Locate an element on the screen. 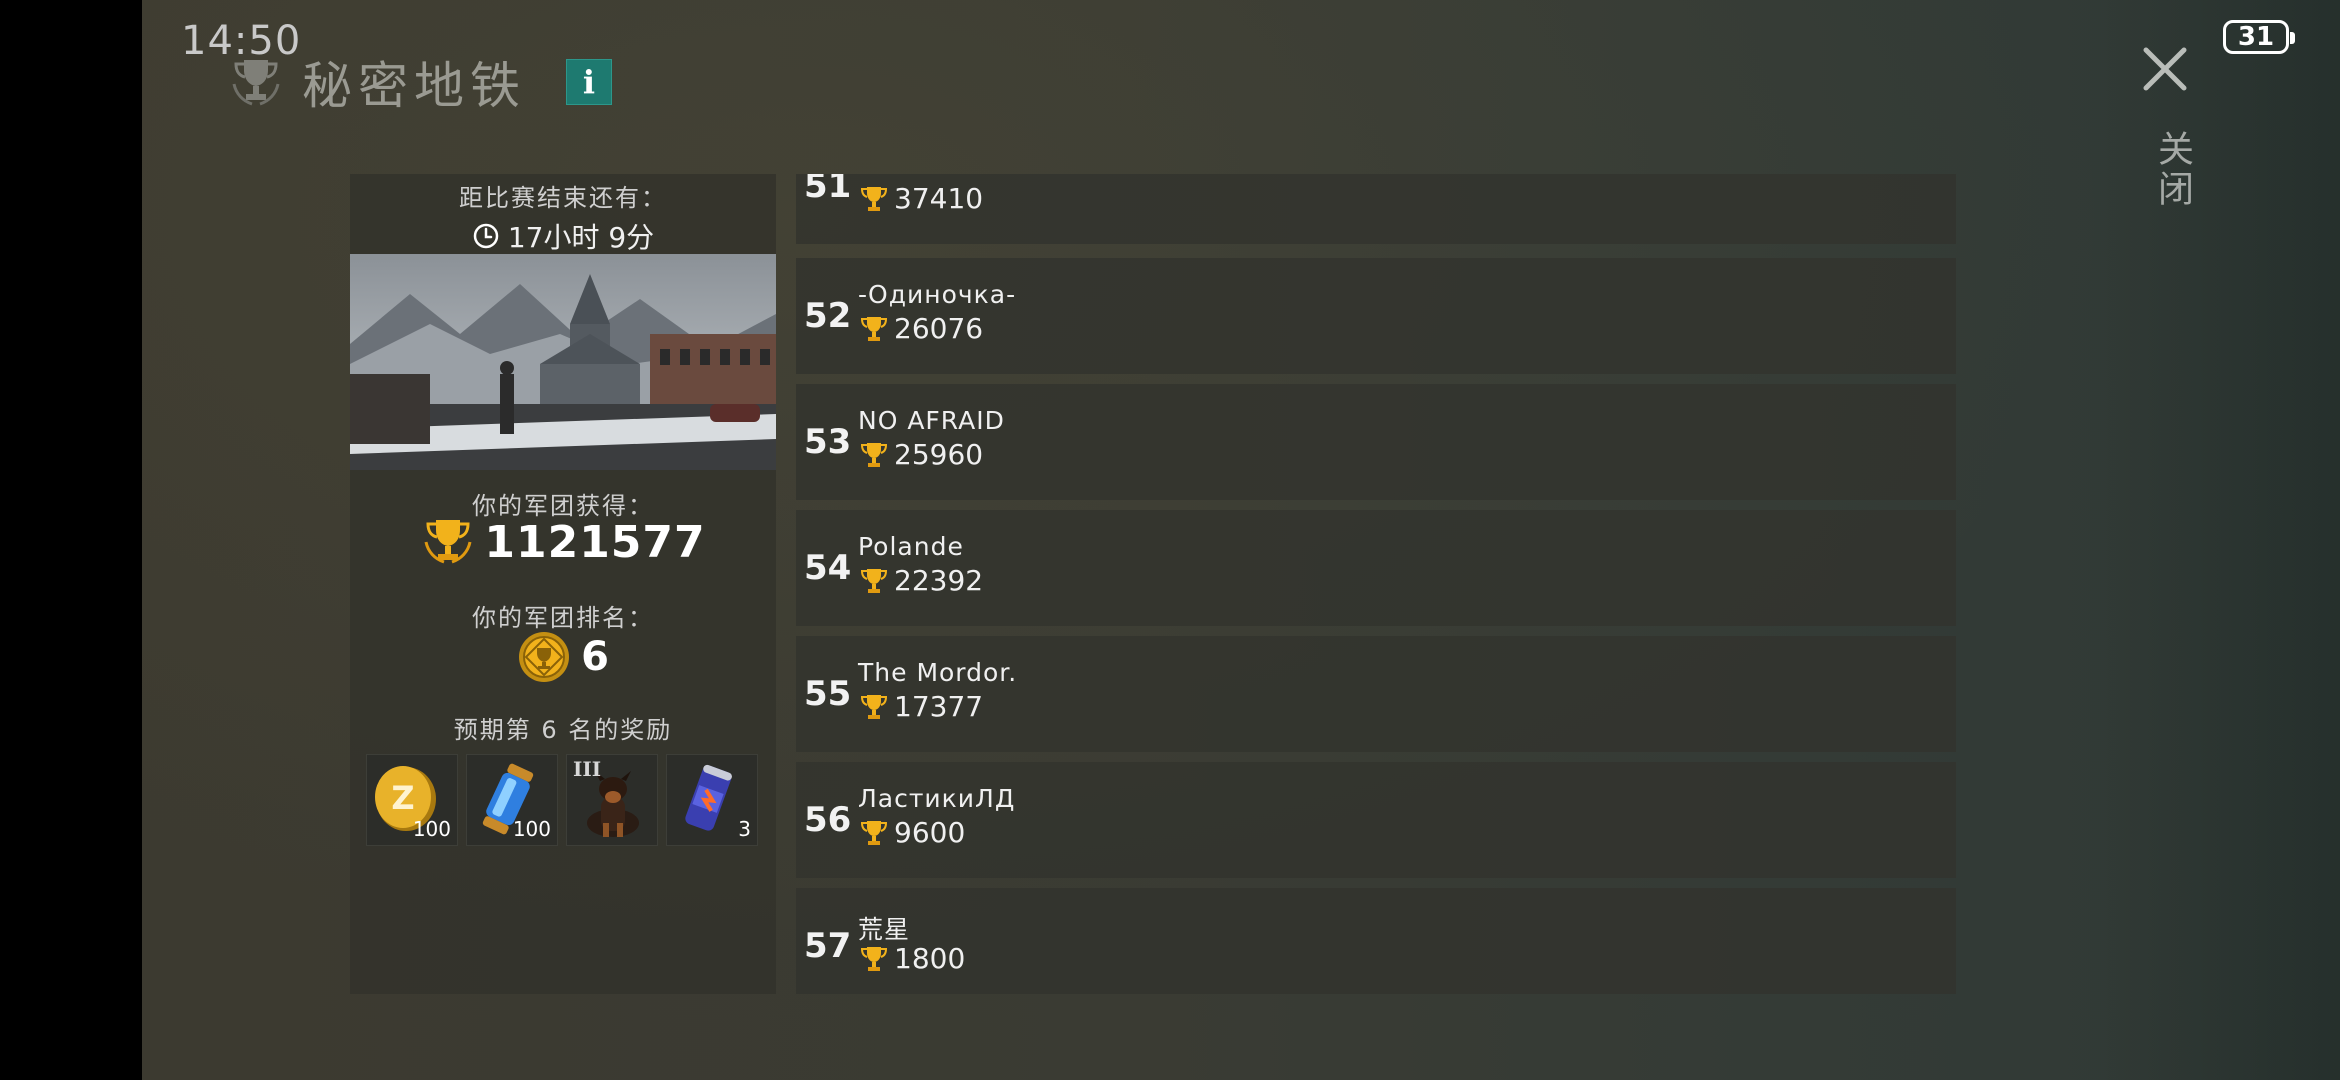  row-score: 1800 is located at coordinates (911, 958).